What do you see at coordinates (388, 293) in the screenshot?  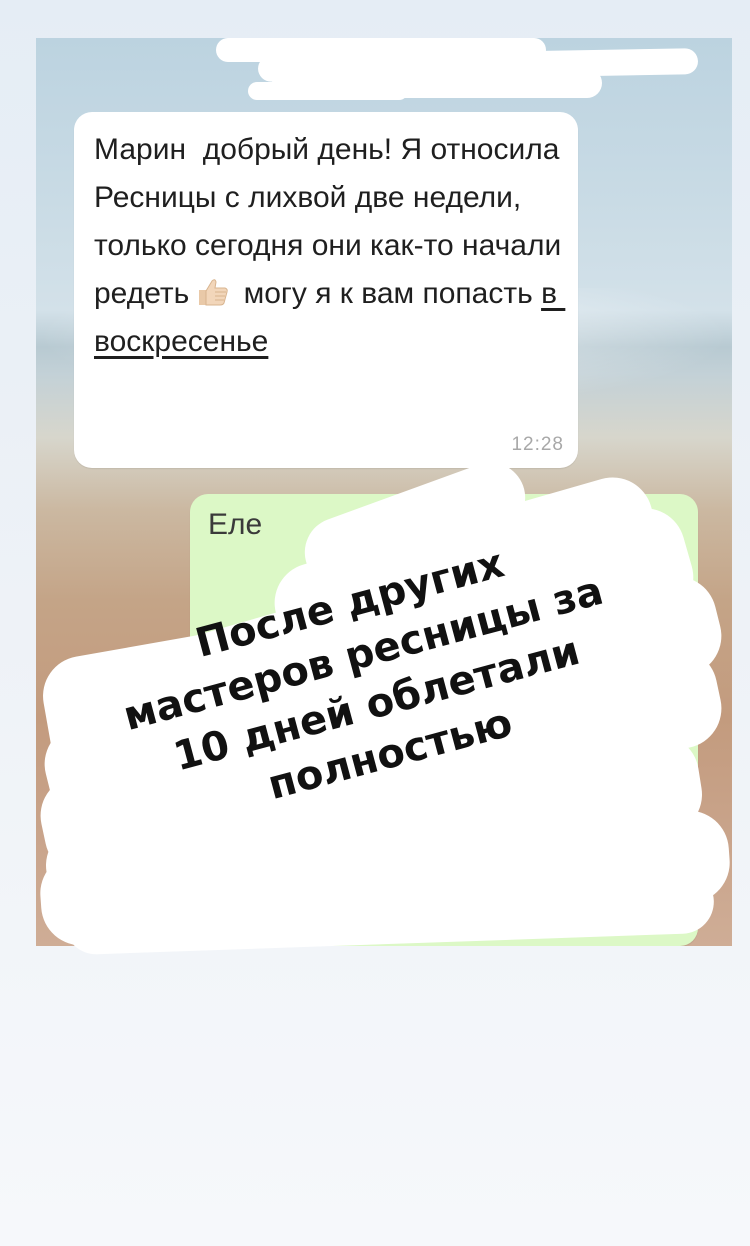 I see `message-text-part2: могу я к вам попасть` at bounding box center [388, 293].